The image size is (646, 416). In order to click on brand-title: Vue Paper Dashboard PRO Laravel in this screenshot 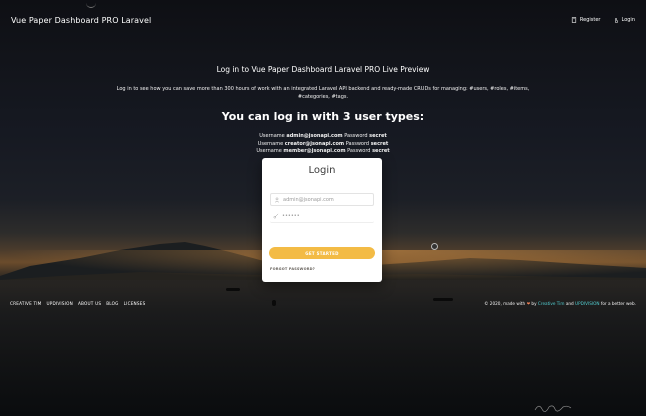, I will do `click(81, 20)`.